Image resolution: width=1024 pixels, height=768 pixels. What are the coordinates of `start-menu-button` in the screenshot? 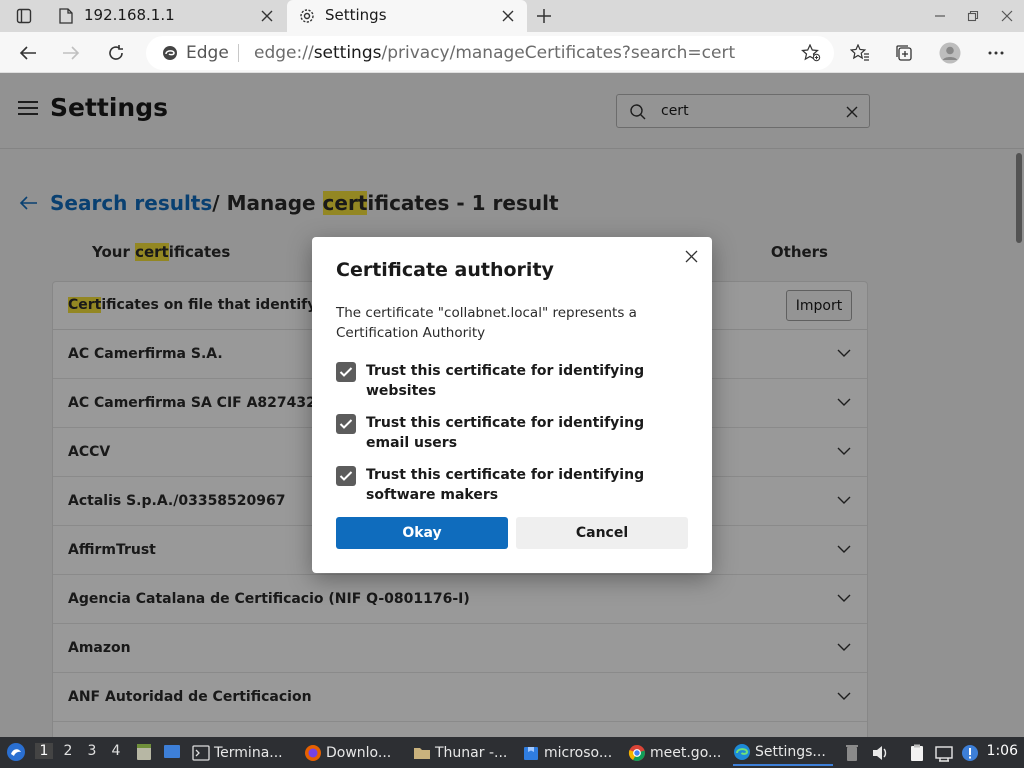 It's located at (16, 752).